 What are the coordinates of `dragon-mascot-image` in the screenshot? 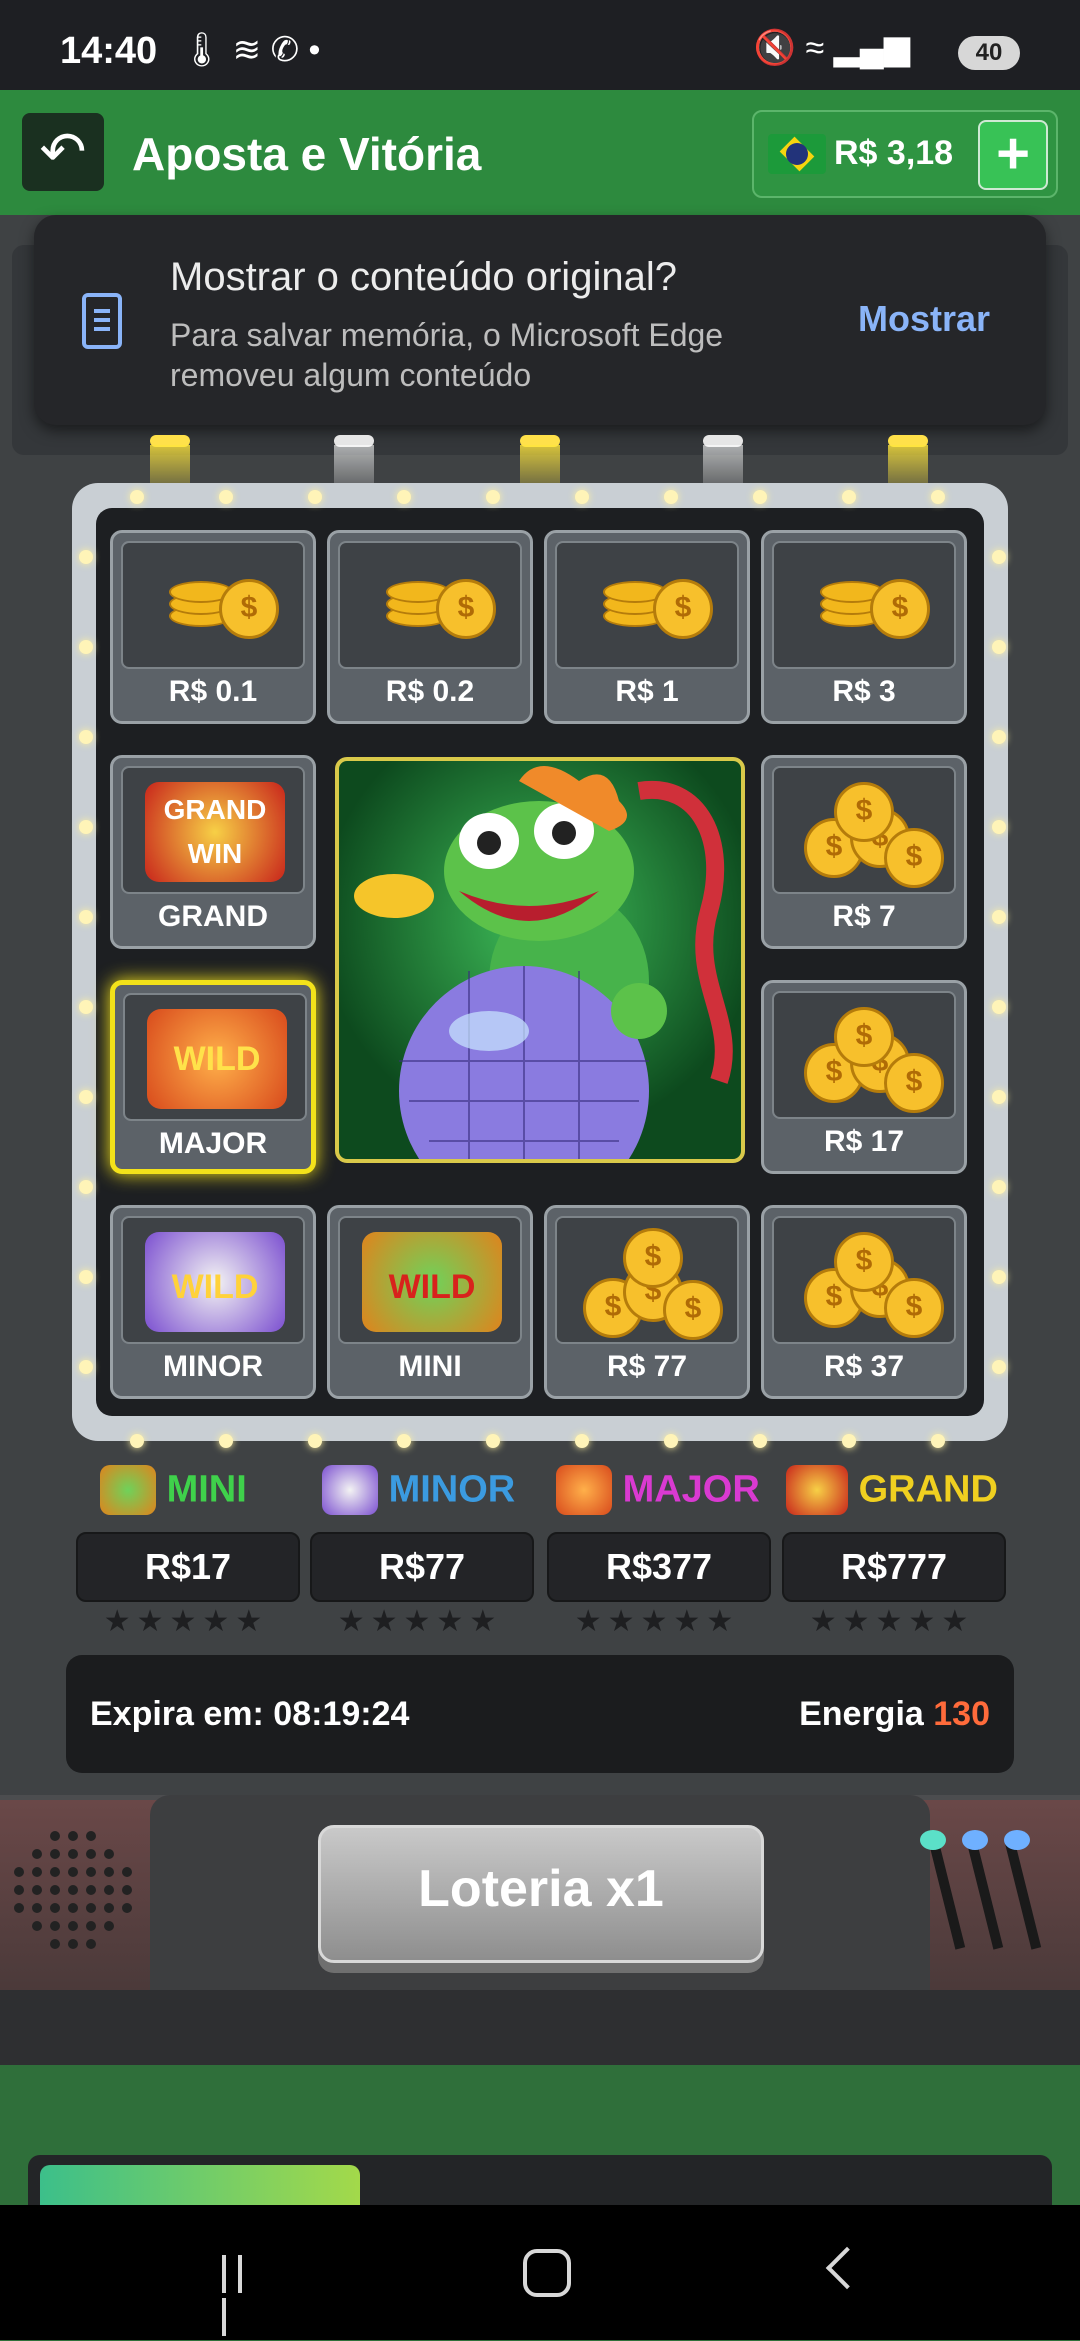 It's located at (540, 960).